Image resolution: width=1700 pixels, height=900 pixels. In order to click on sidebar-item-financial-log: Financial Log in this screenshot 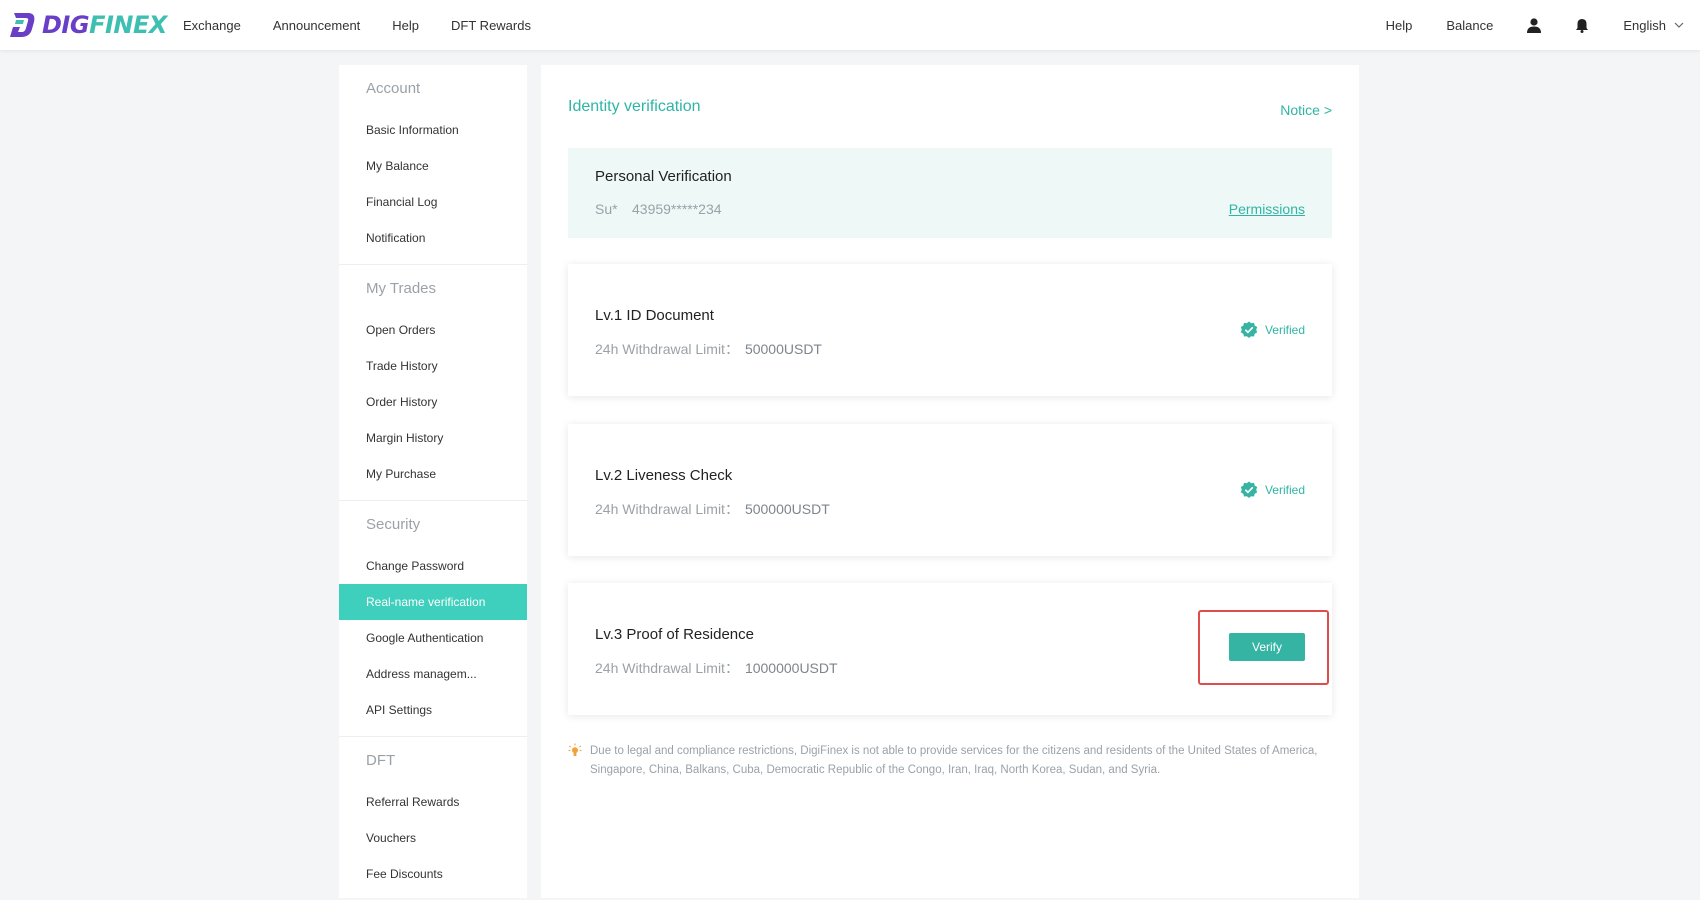, I will do `click(433, 202)`.